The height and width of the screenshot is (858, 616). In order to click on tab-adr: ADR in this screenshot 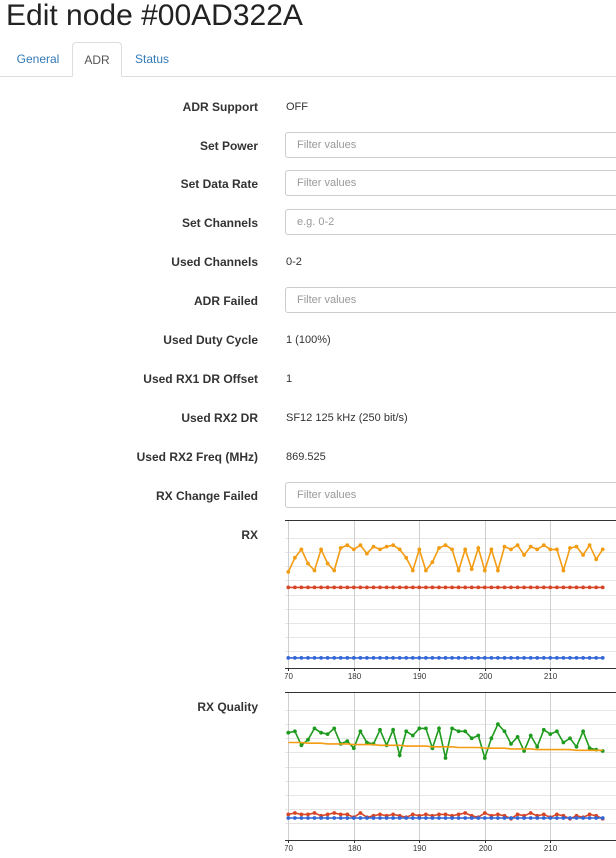, I will do `click(97, 59)`.